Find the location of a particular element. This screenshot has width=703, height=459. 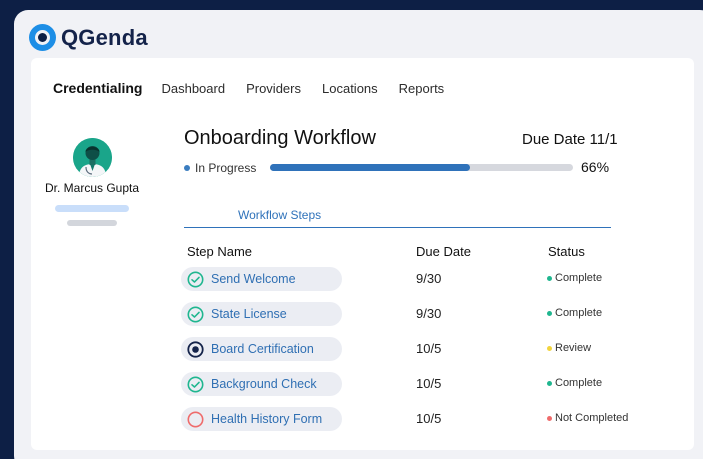

step-status-label: Review is located at coordinates (573, 348).